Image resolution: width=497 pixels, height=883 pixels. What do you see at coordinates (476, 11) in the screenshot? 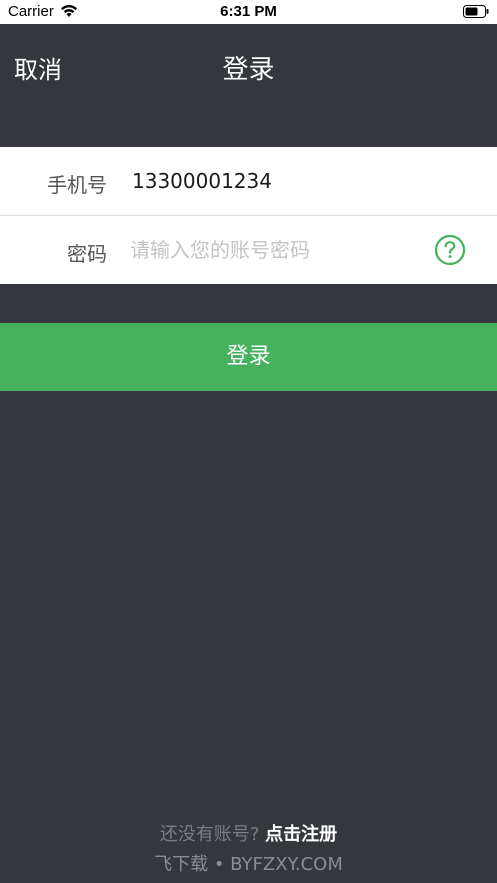
I see `battery-icon` at bounding box center [476, 11].